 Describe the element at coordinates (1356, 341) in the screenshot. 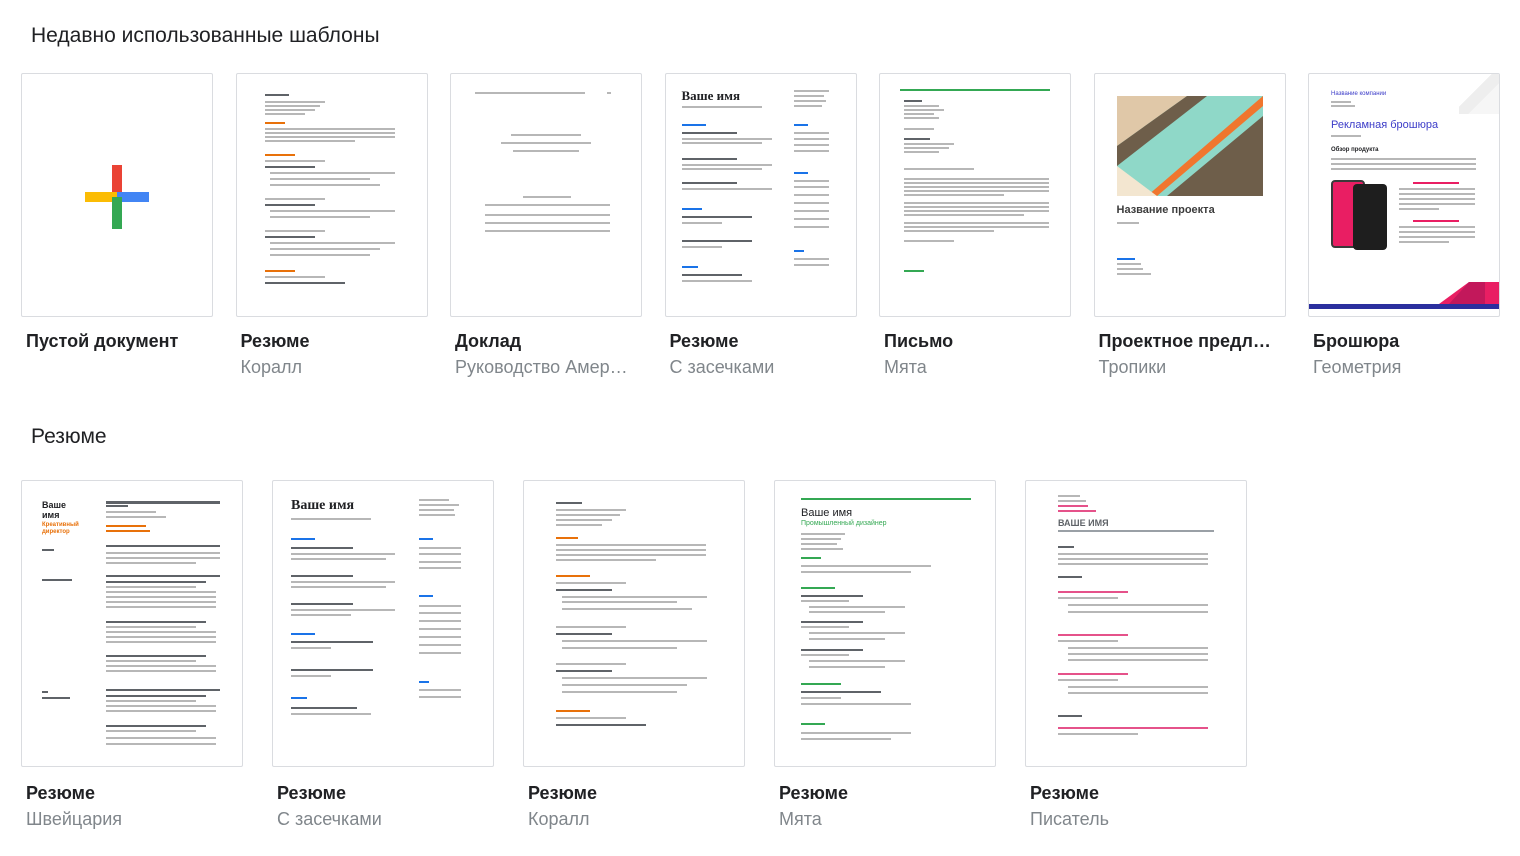

I see `template-title: Брошюра` at that location.